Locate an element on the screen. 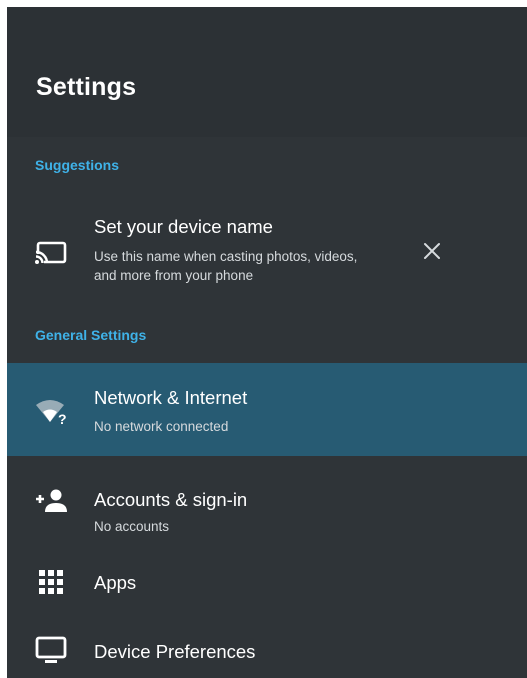  general-settings-section-label: General Settings is located at coordinates (91, 335).